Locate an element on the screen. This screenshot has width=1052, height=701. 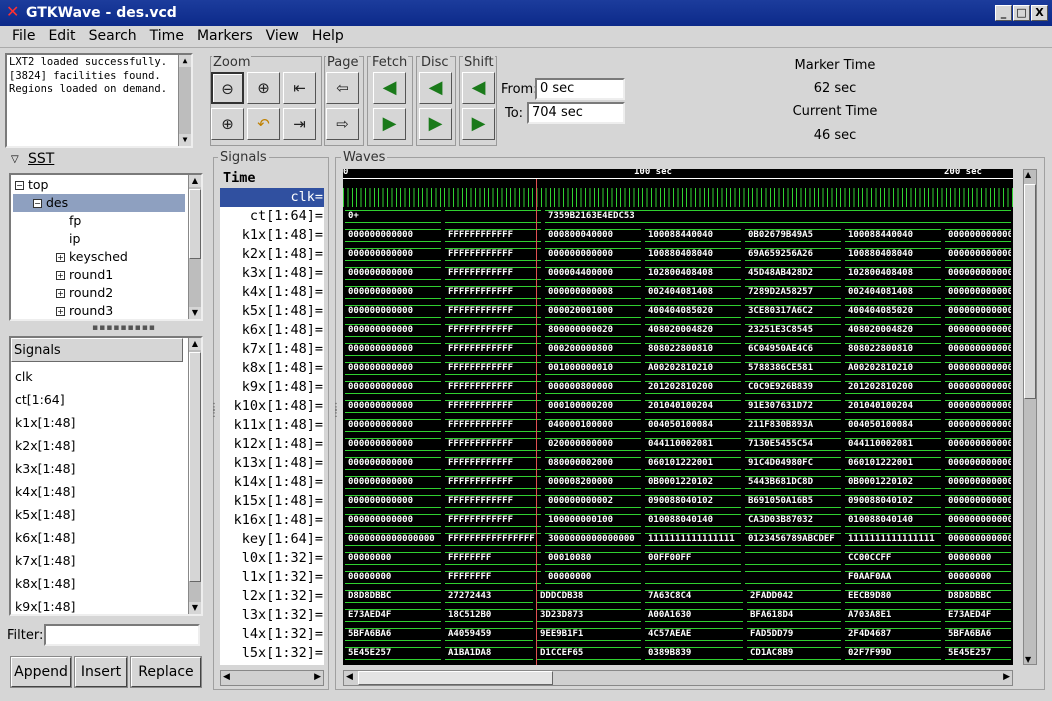
log-scrollbar: ▲ ▼ is located at coordinates (184, 100).